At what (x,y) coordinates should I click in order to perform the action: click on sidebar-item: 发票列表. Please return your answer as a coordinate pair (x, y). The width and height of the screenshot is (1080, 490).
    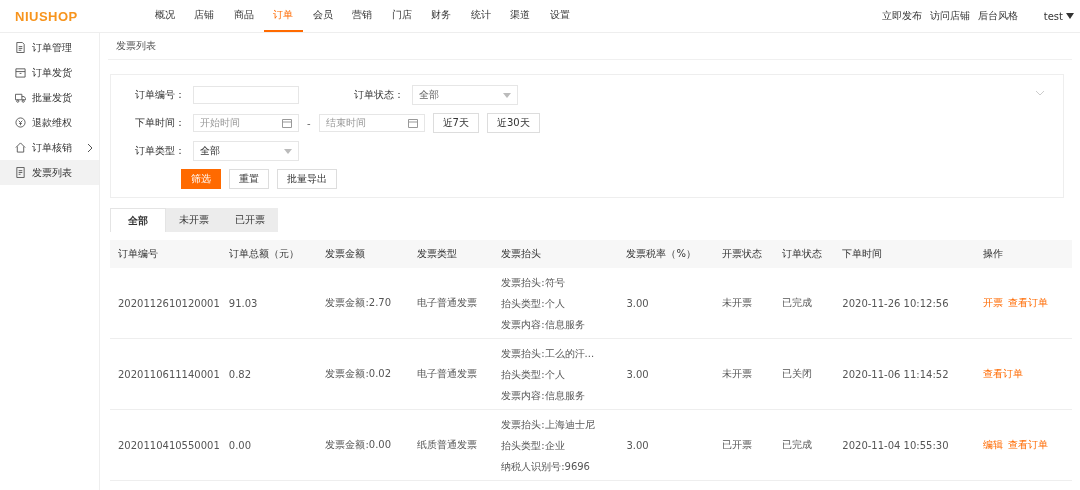
    Looking at the image, I should click on (49, 172).